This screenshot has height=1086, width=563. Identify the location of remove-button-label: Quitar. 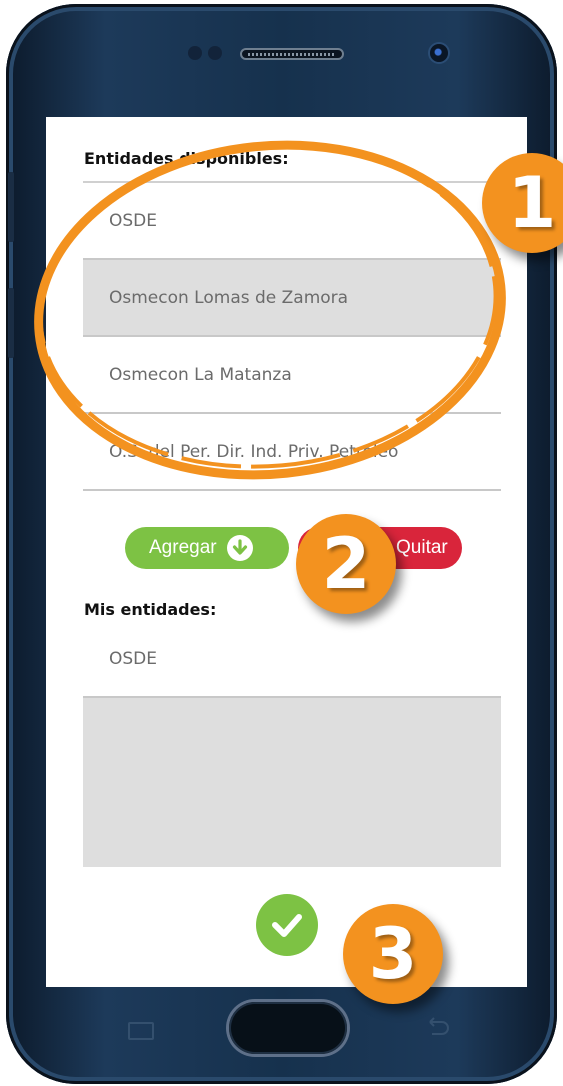
(422, 547).